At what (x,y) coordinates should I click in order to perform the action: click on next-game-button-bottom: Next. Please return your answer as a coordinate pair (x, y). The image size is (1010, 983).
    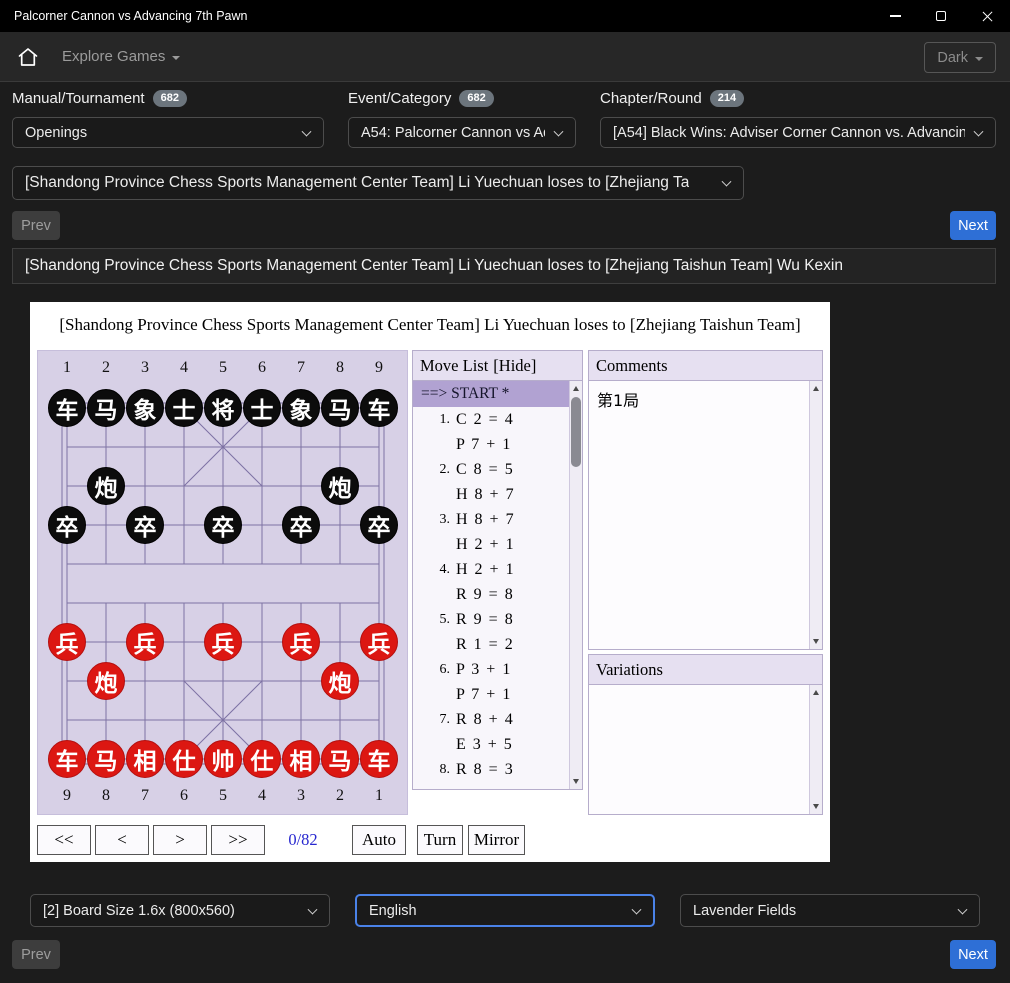
    Looking at the image, I should click on (973, 954).